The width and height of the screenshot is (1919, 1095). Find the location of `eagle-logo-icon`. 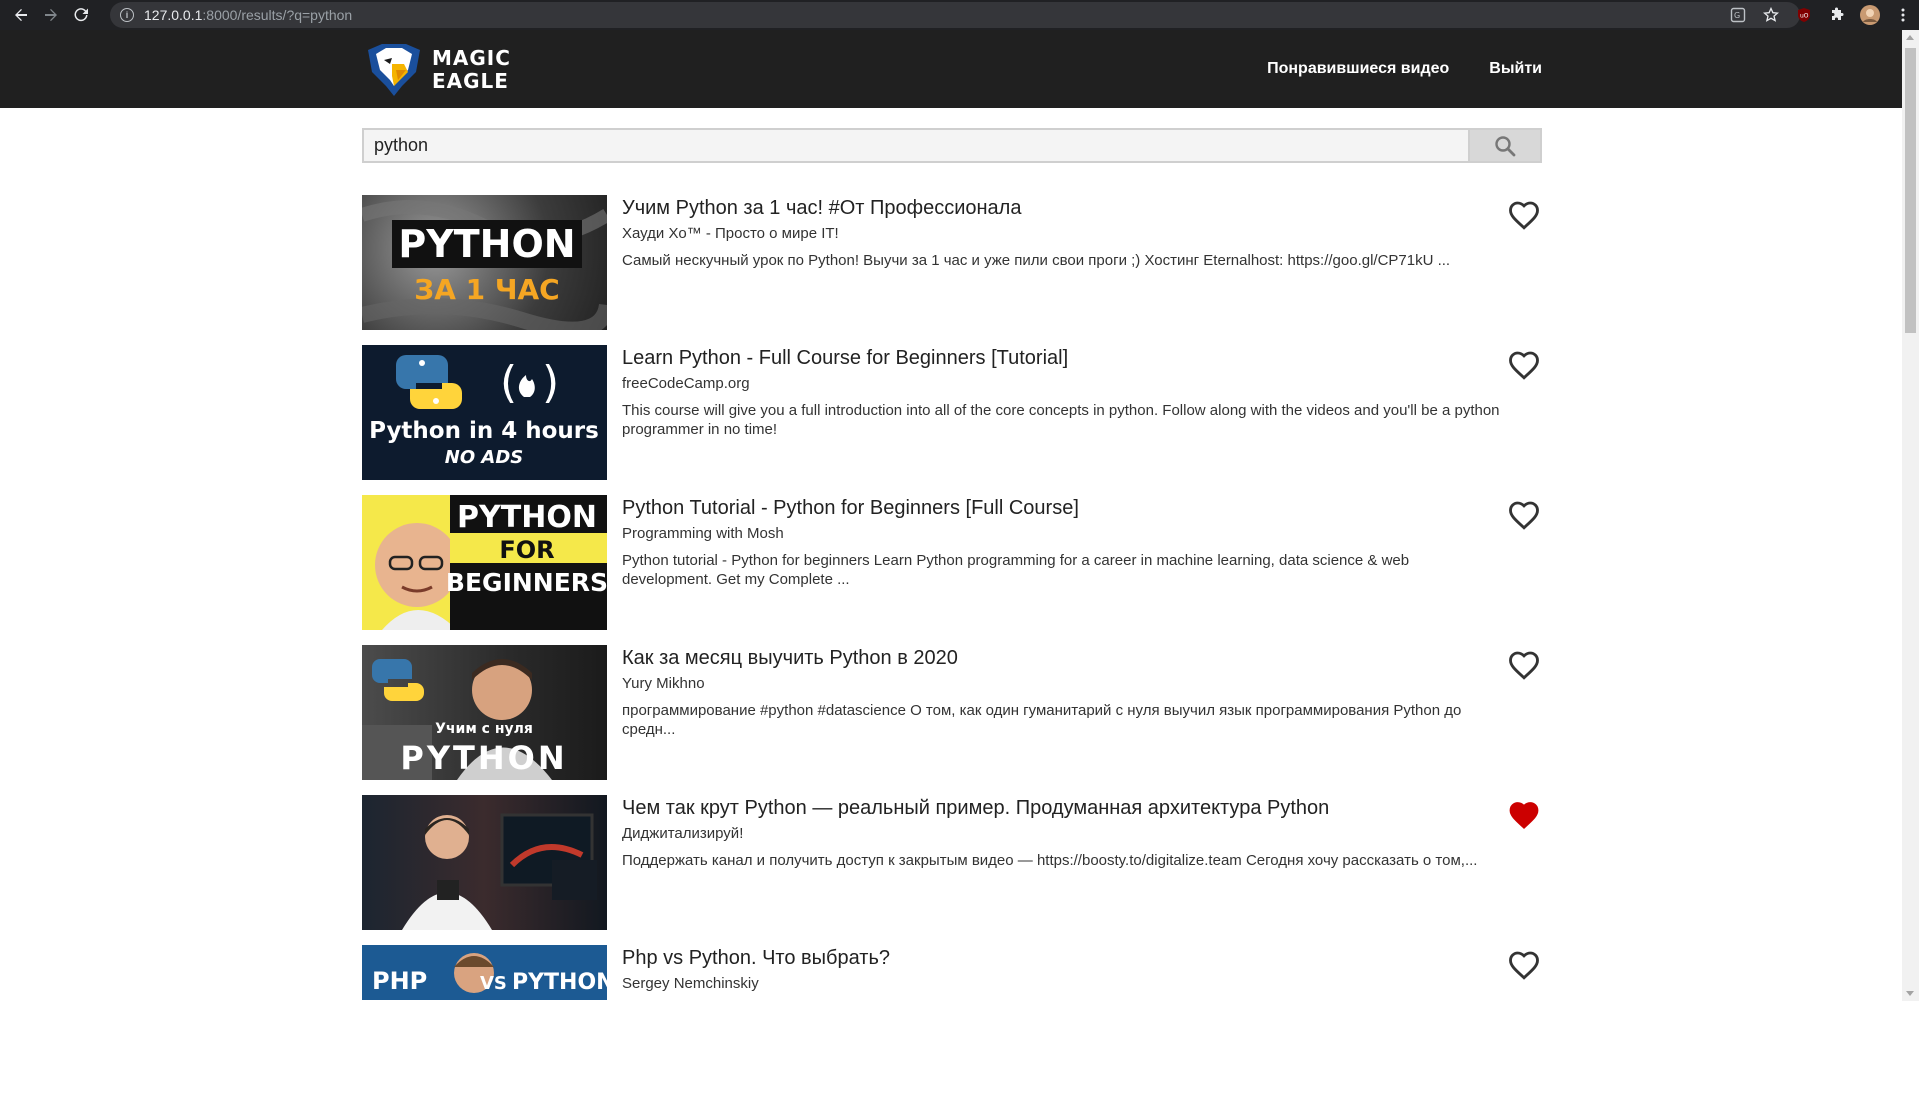

eagle-logo-icon is located at coordinates (394, 70).